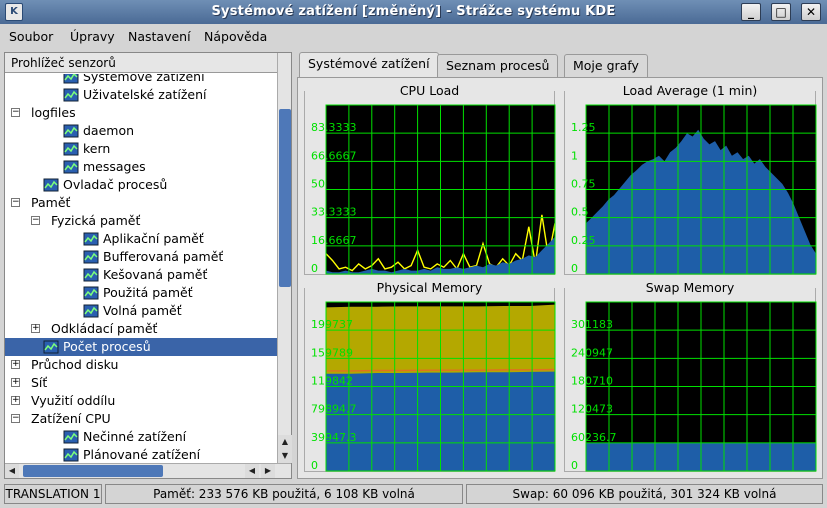  I want to click on tree-item: − logfiles, so click(141, 113).